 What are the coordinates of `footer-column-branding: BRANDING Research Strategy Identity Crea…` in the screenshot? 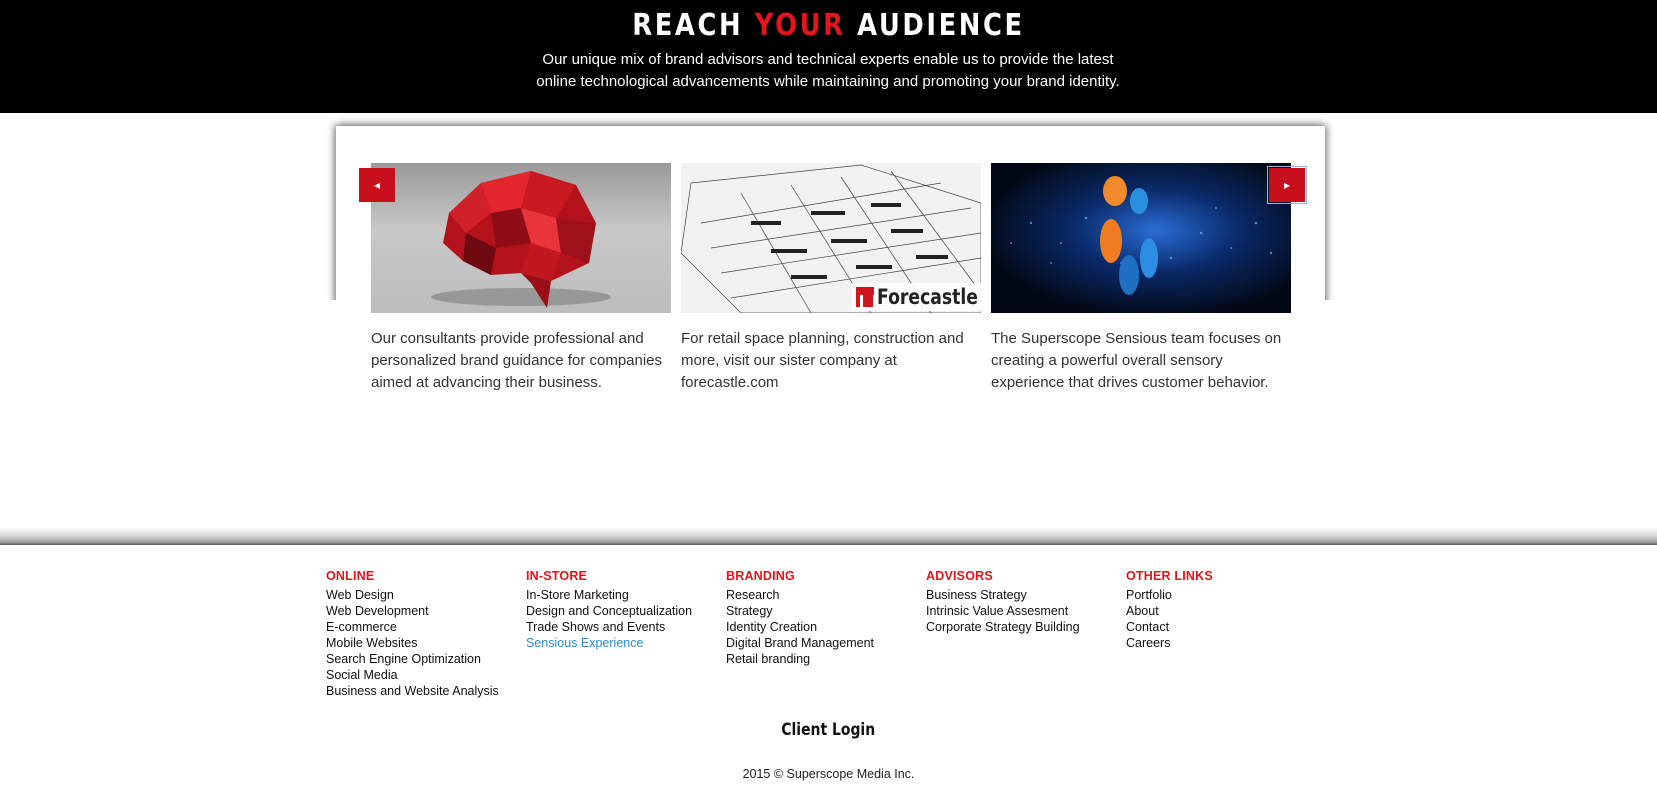 It's located at (800, 618).